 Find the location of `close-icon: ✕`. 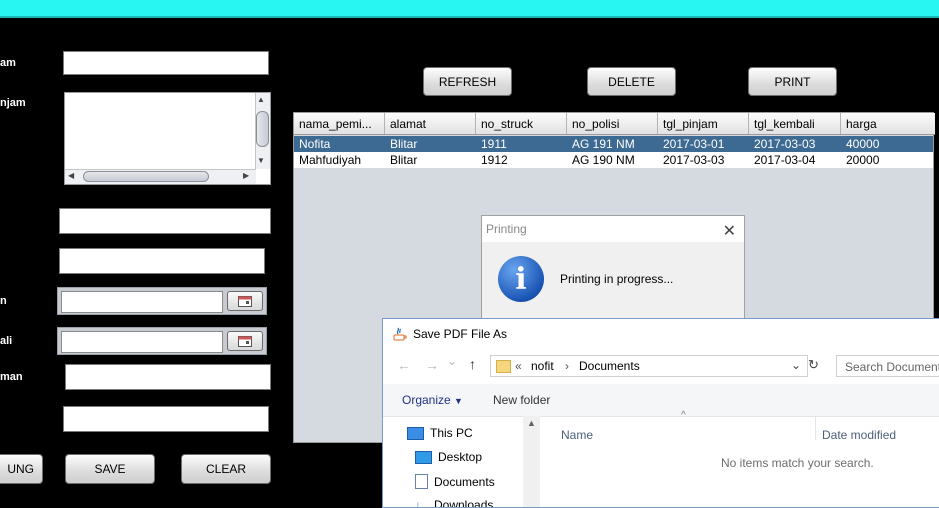

close-icon: ✕ is located at coordinates (729, 231).